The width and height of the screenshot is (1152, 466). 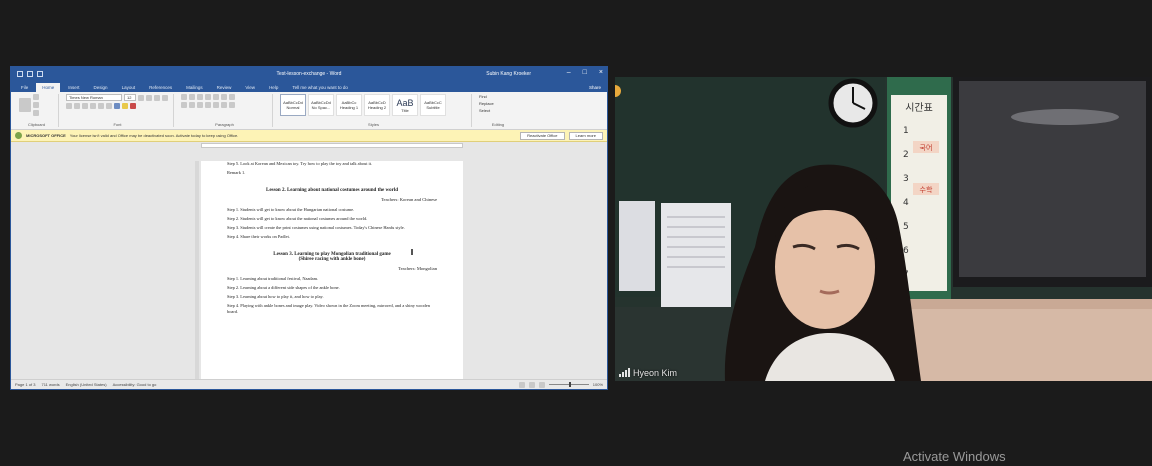 I want to click on underline-icon, so click(x=85, y=106).